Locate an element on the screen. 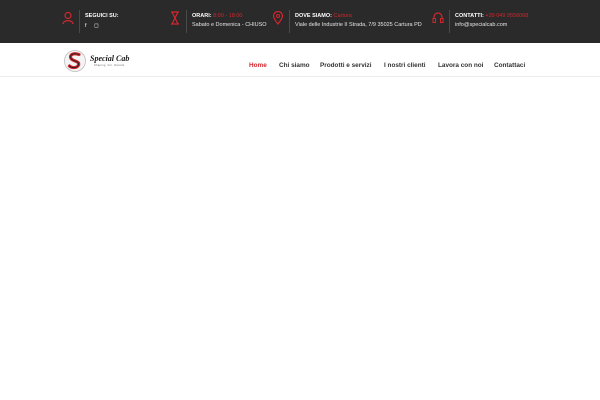 The width and height of the screenshot is (600, 400). logo-name: Special Cab is located at coordinates (110, 58).